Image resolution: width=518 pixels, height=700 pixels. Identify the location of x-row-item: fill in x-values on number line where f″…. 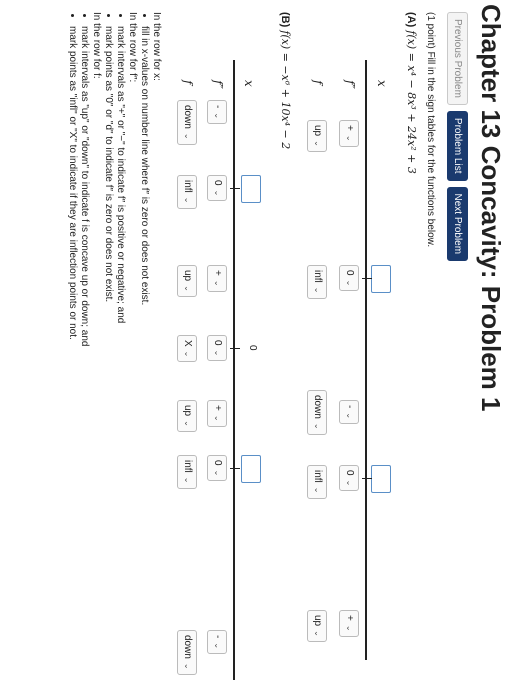
(144, 359).